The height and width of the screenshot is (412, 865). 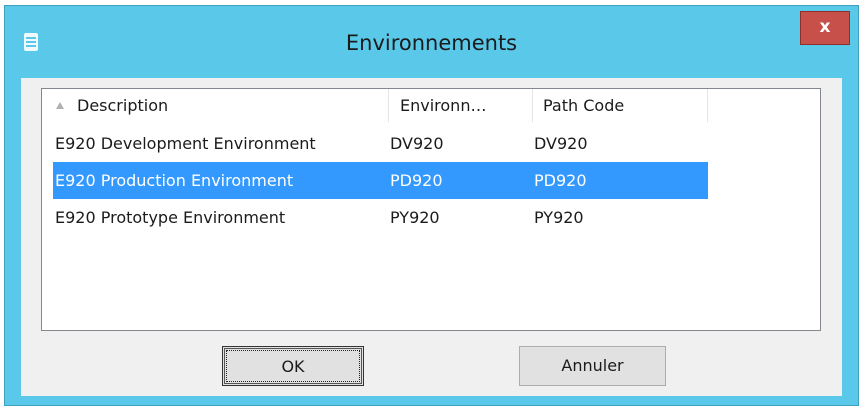 I want to click on column-header-path-code: Path Code, so click(x=620, y=105).